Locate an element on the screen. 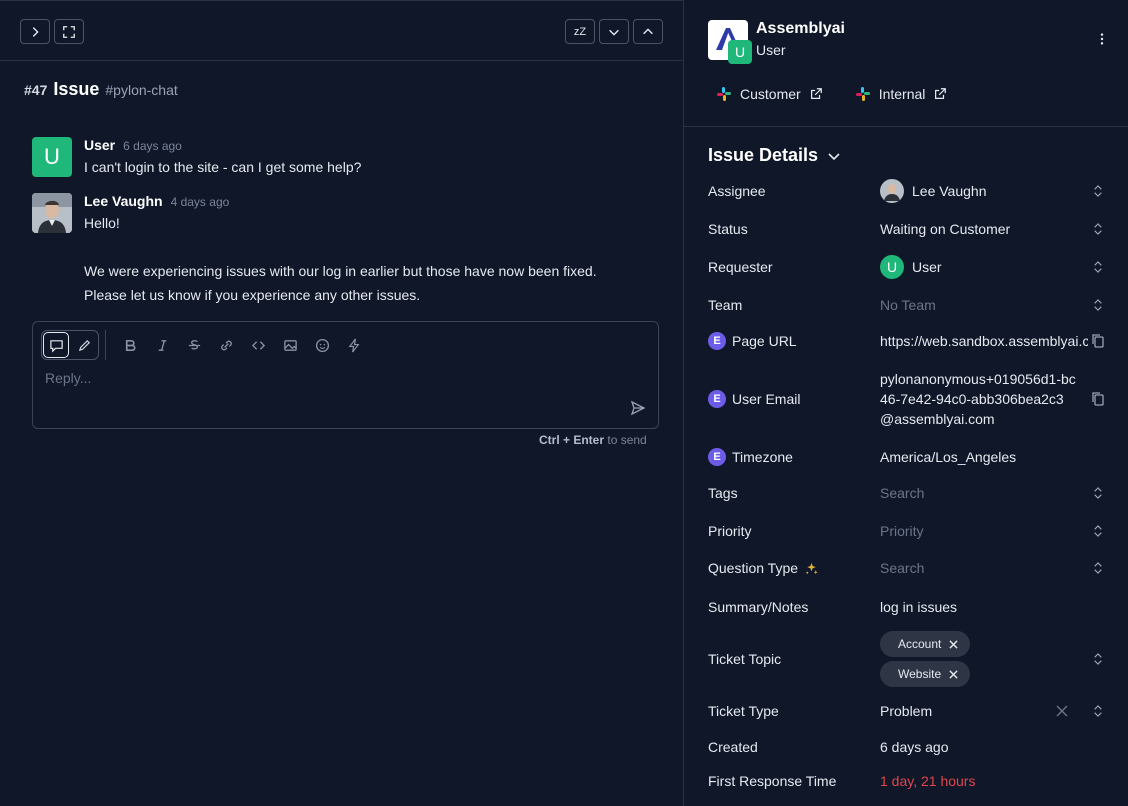 The image size is (1128, 806). customer-channel-link: Customer is located at coordinates (769, 94).